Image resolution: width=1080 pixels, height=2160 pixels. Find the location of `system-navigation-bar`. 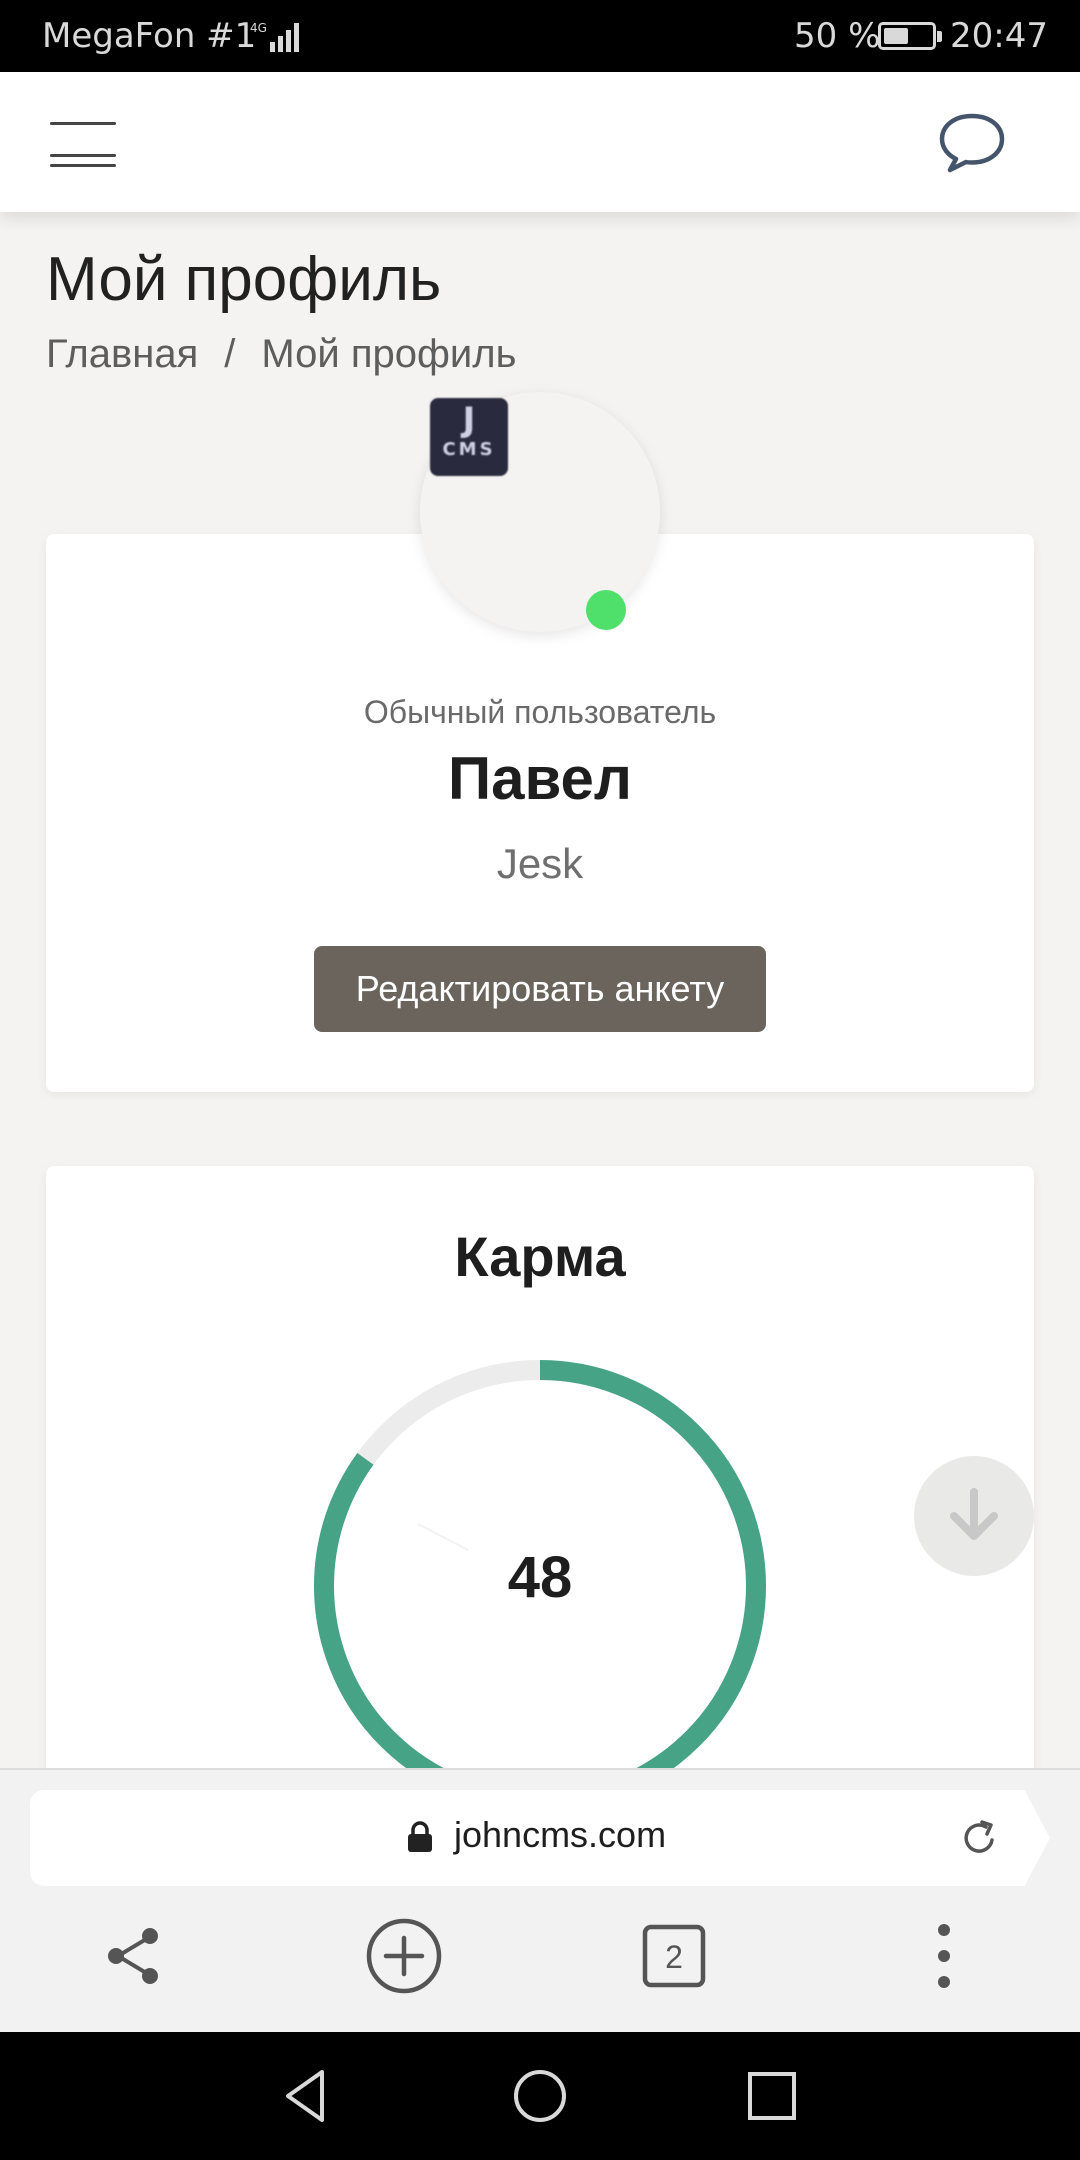

system-navigation-bar is located at coordinates (540, 2096).